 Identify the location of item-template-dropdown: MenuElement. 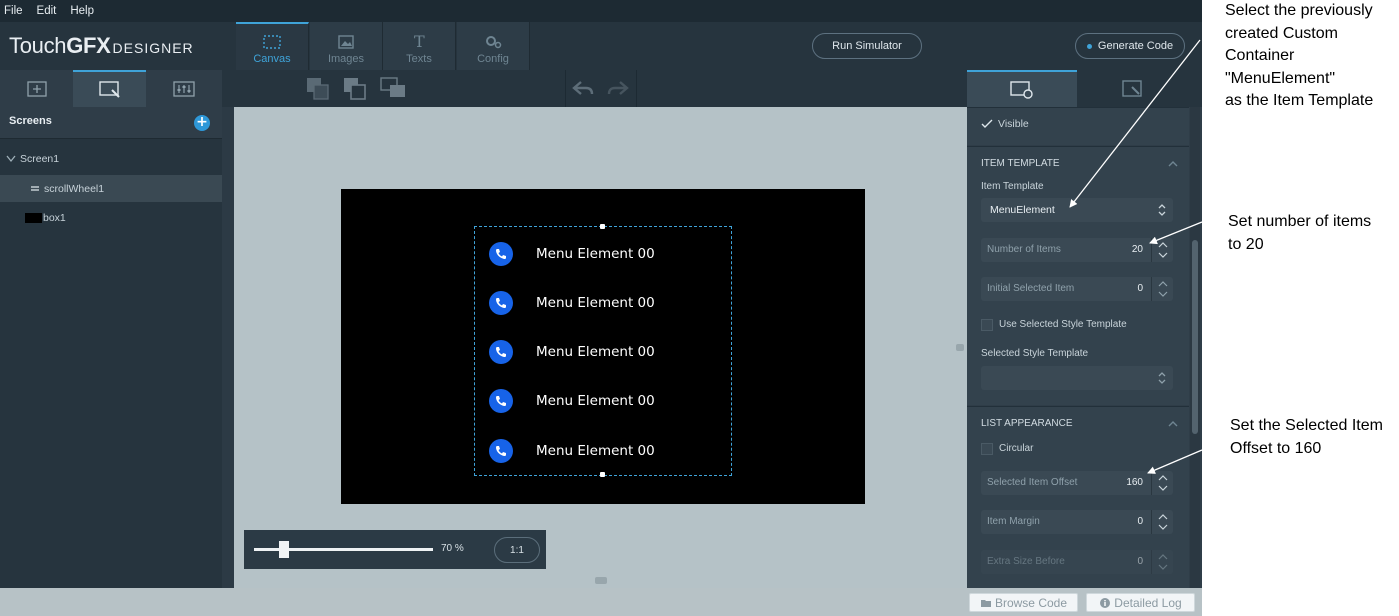
(1077, 210).